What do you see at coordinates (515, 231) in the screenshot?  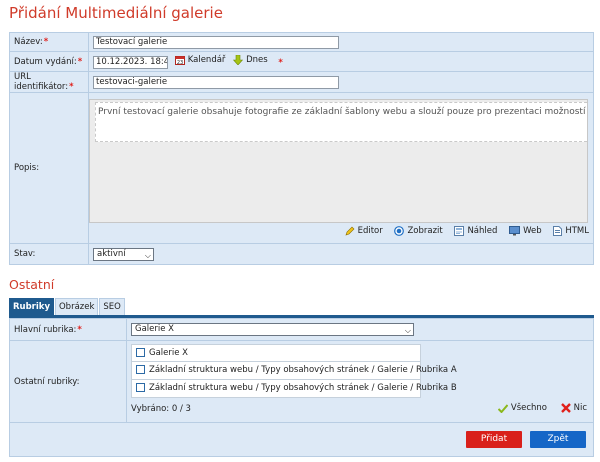 I see `monitor-icon` at bounding box center [515, 231].